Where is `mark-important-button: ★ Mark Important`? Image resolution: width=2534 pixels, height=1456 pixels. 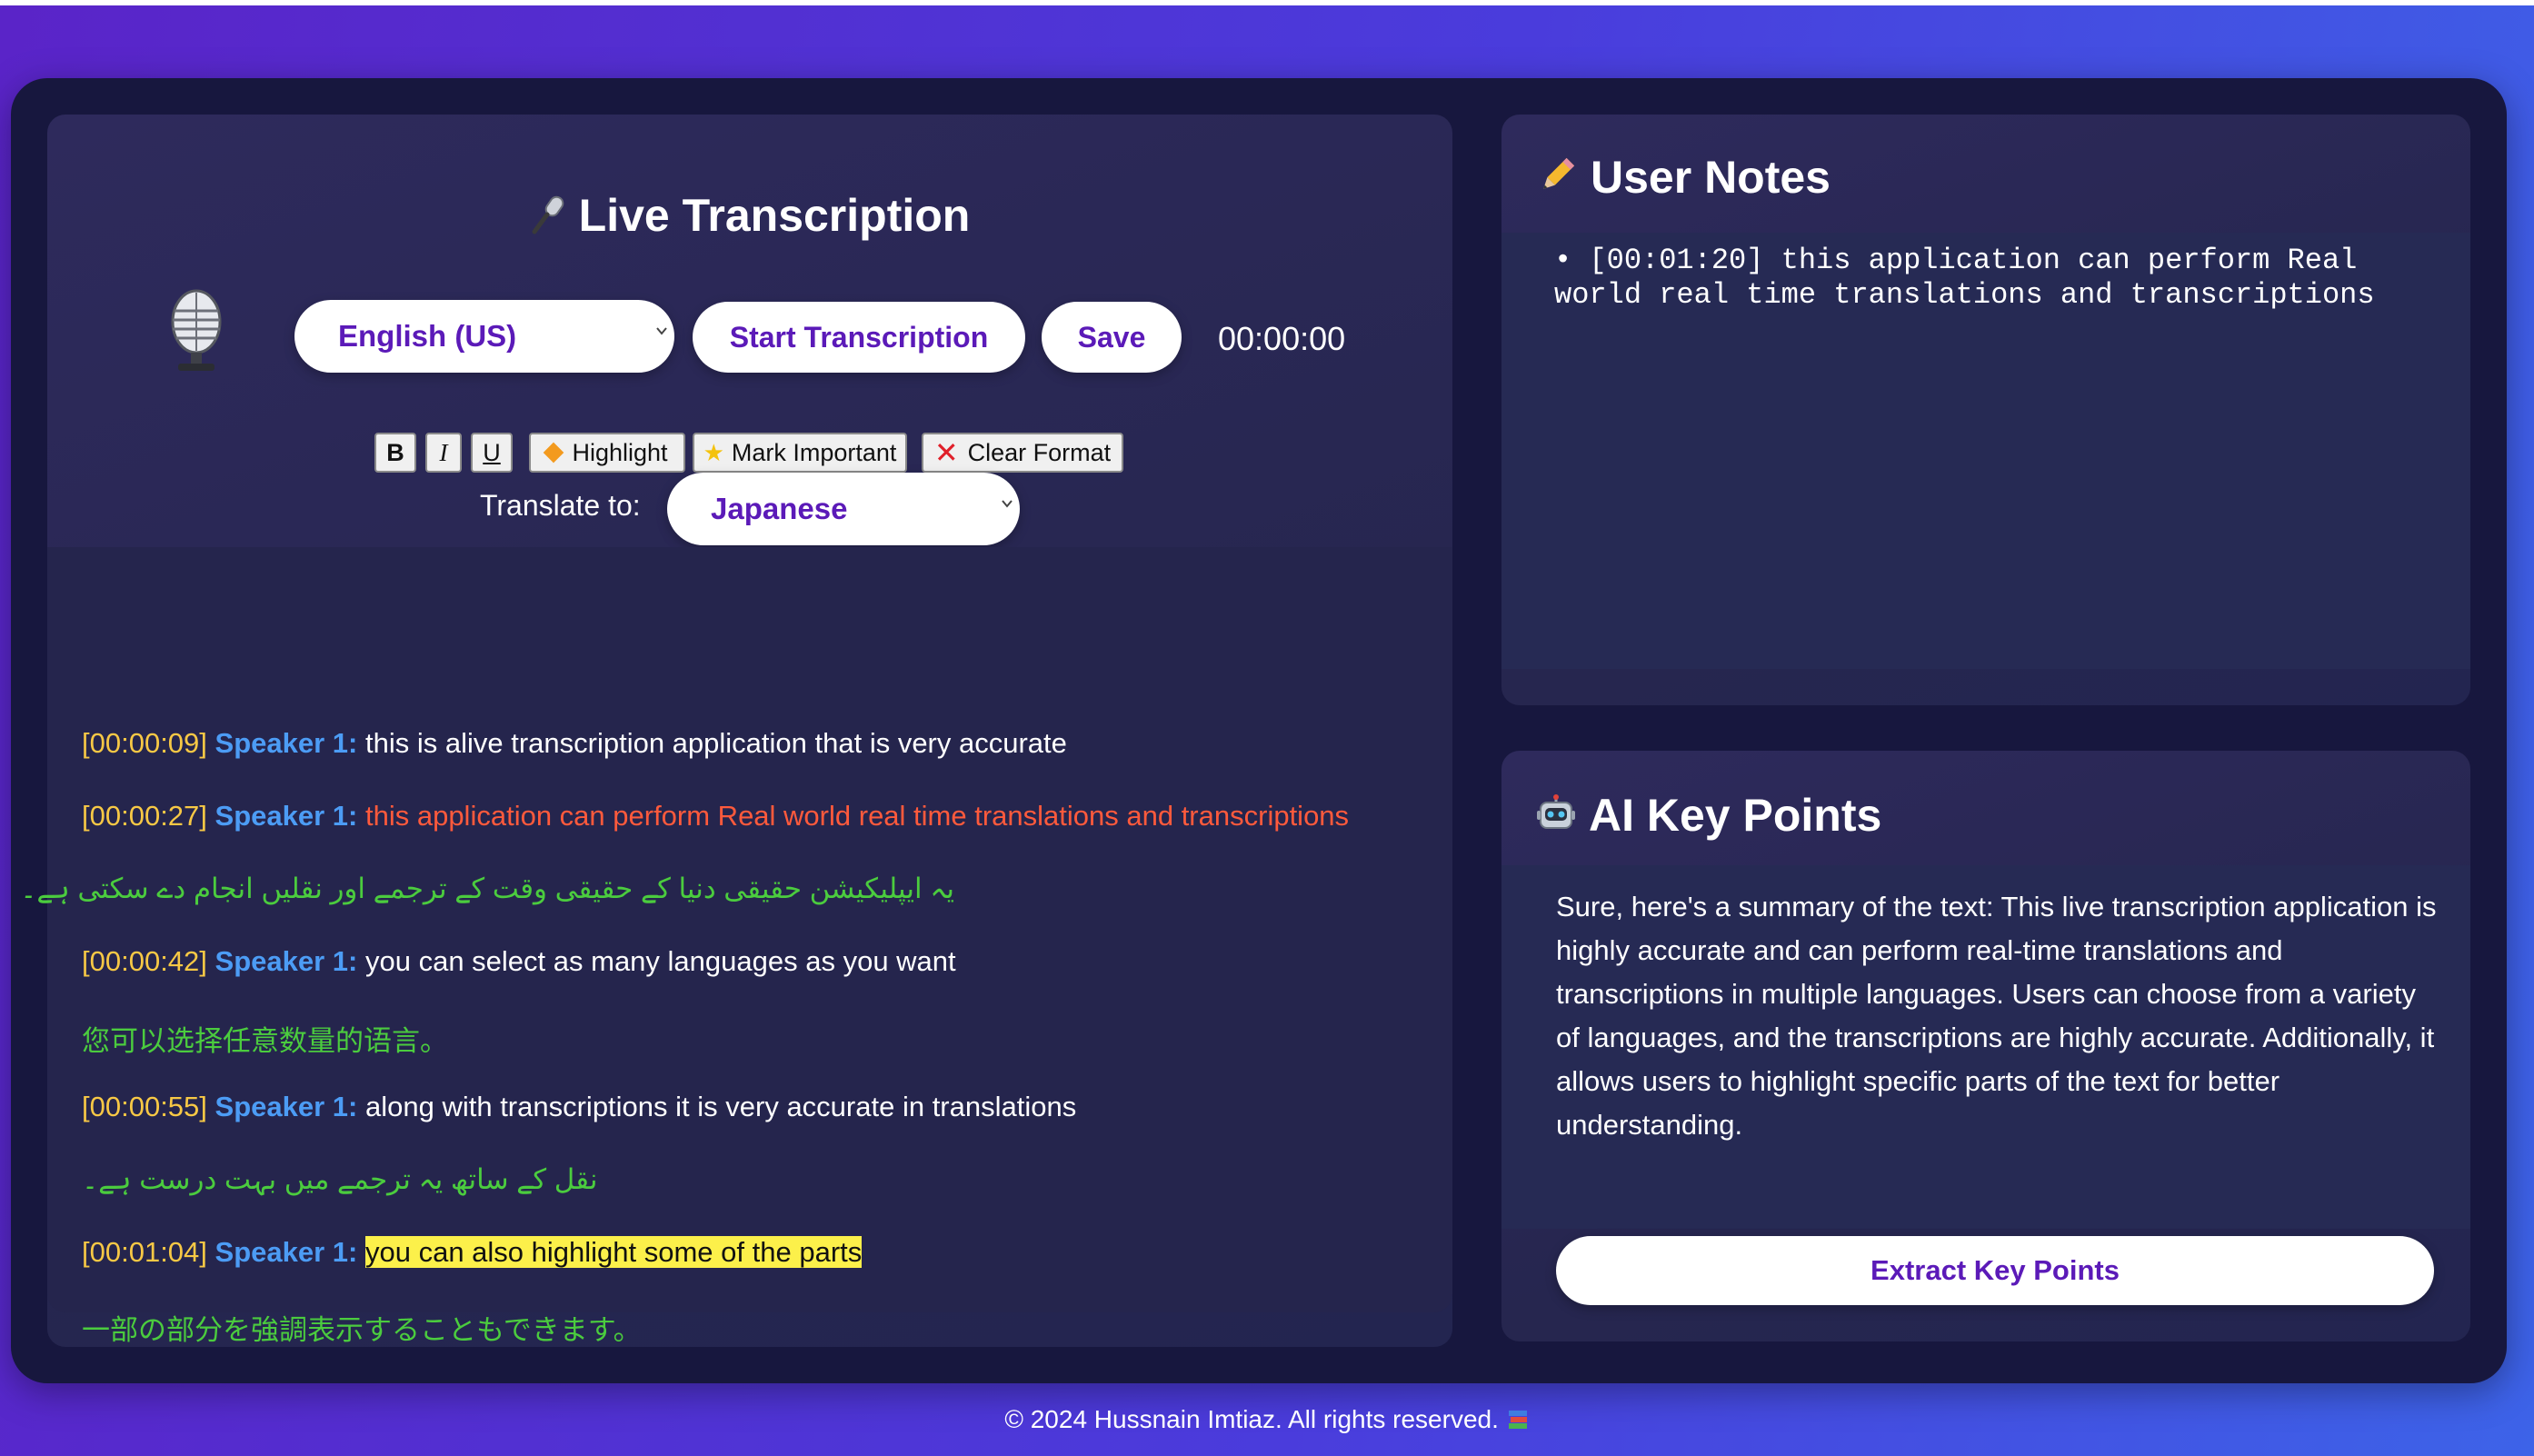
mark-important-button: ★ Mark Important is located at coordinates (800, 453).